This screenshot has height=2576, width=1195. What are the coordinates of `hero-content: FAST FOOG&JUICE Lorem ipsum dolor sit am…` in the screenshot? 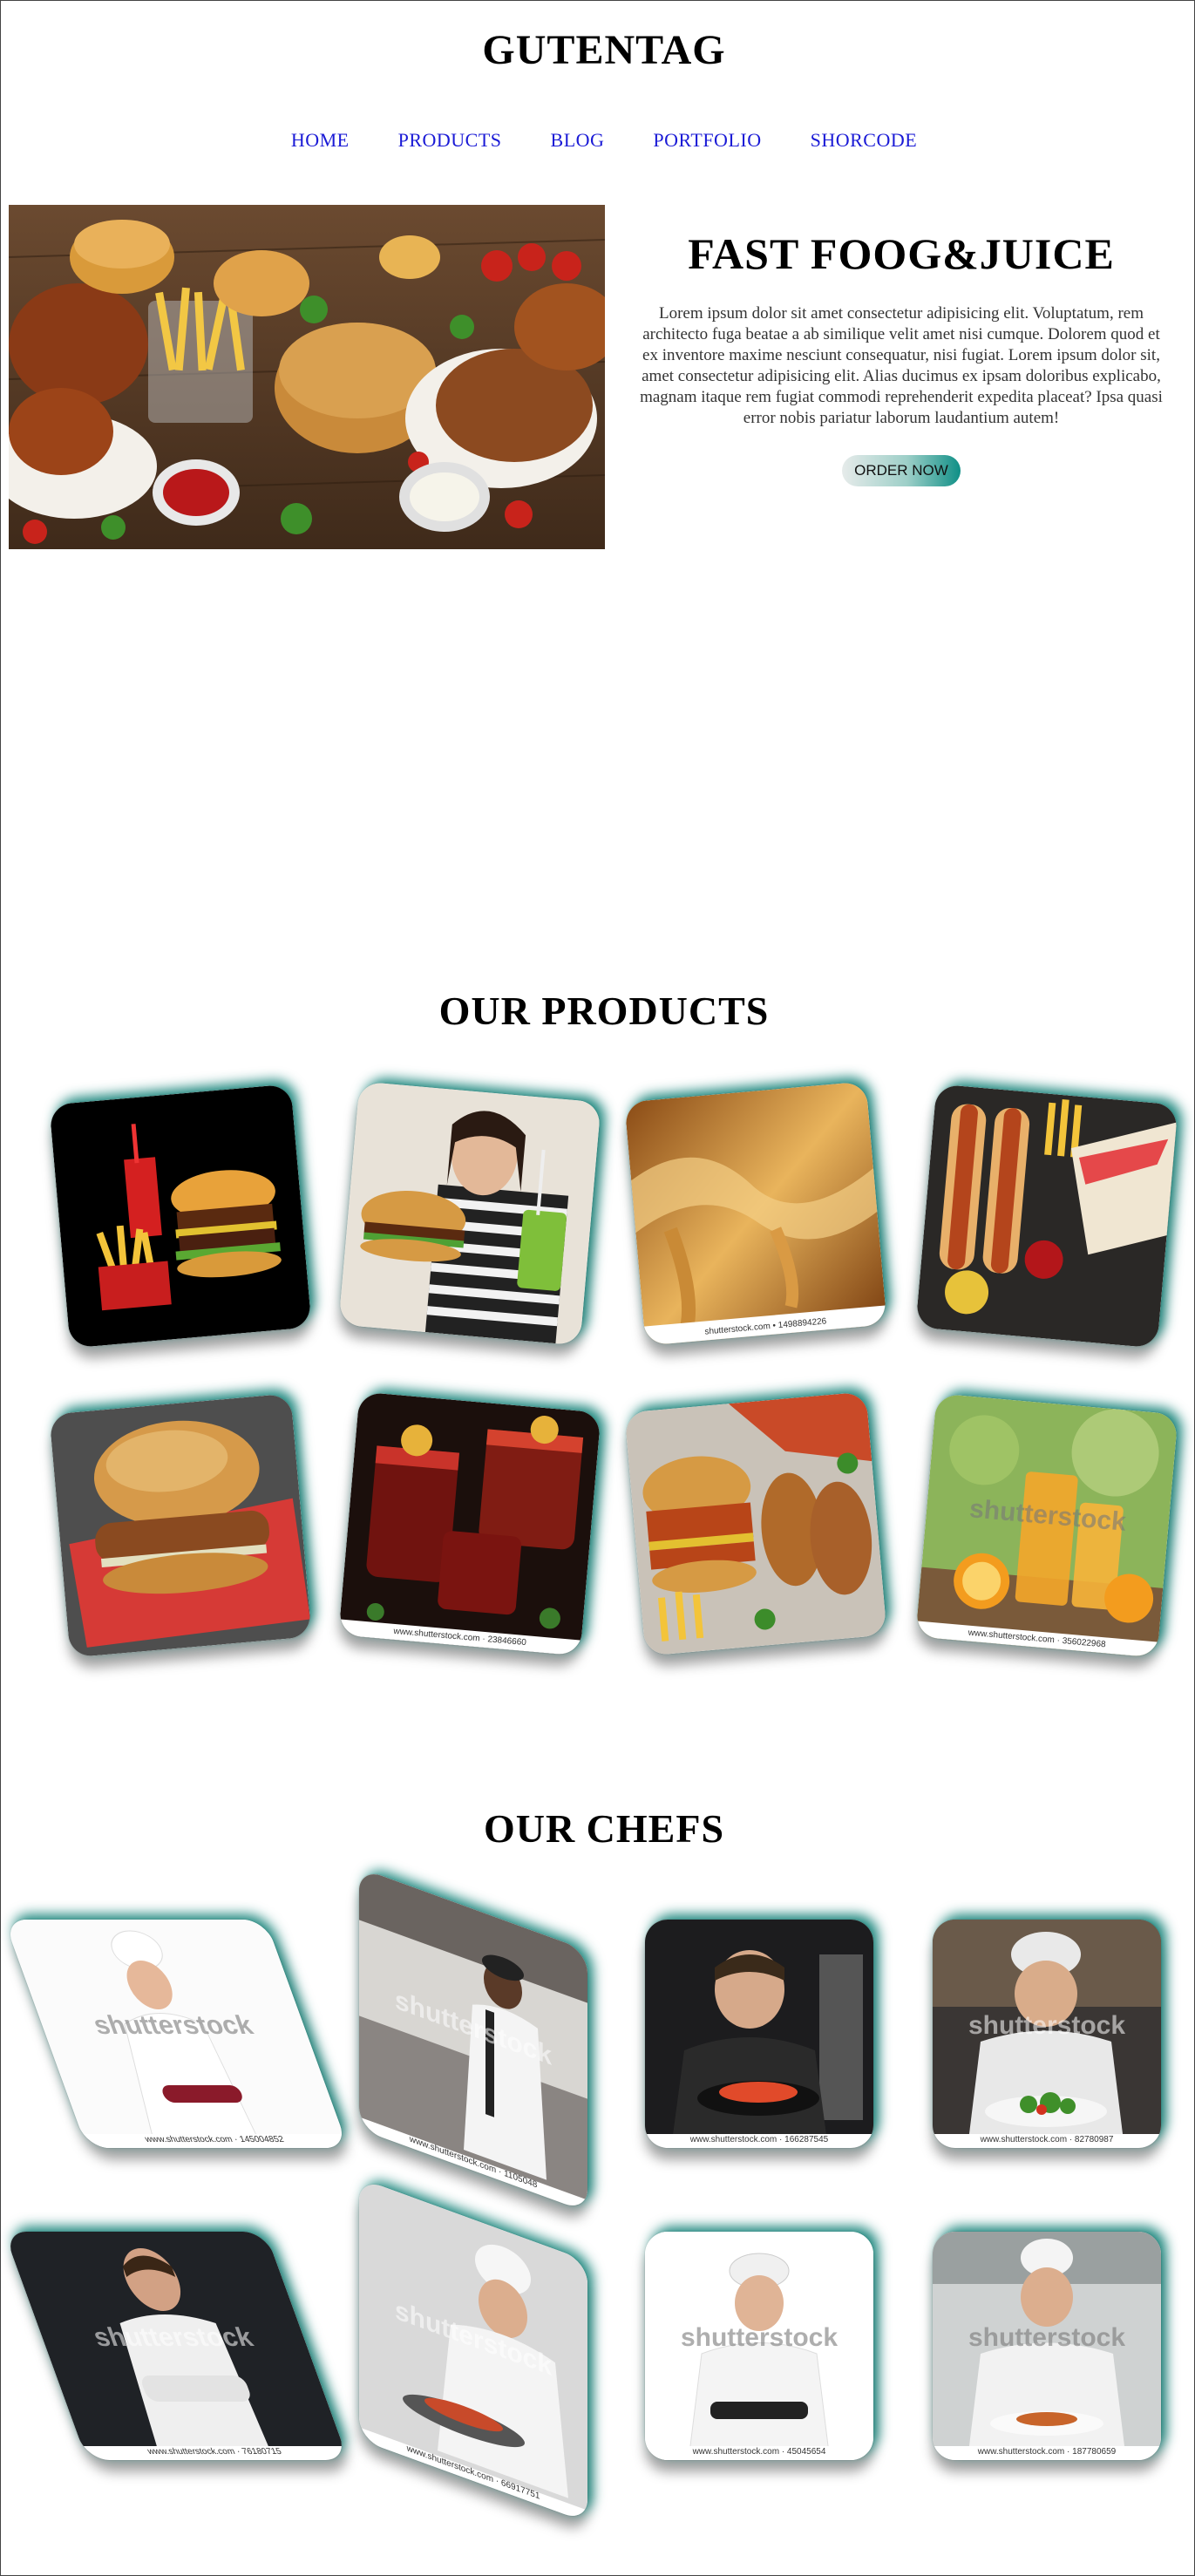 It's located at (901, 357).